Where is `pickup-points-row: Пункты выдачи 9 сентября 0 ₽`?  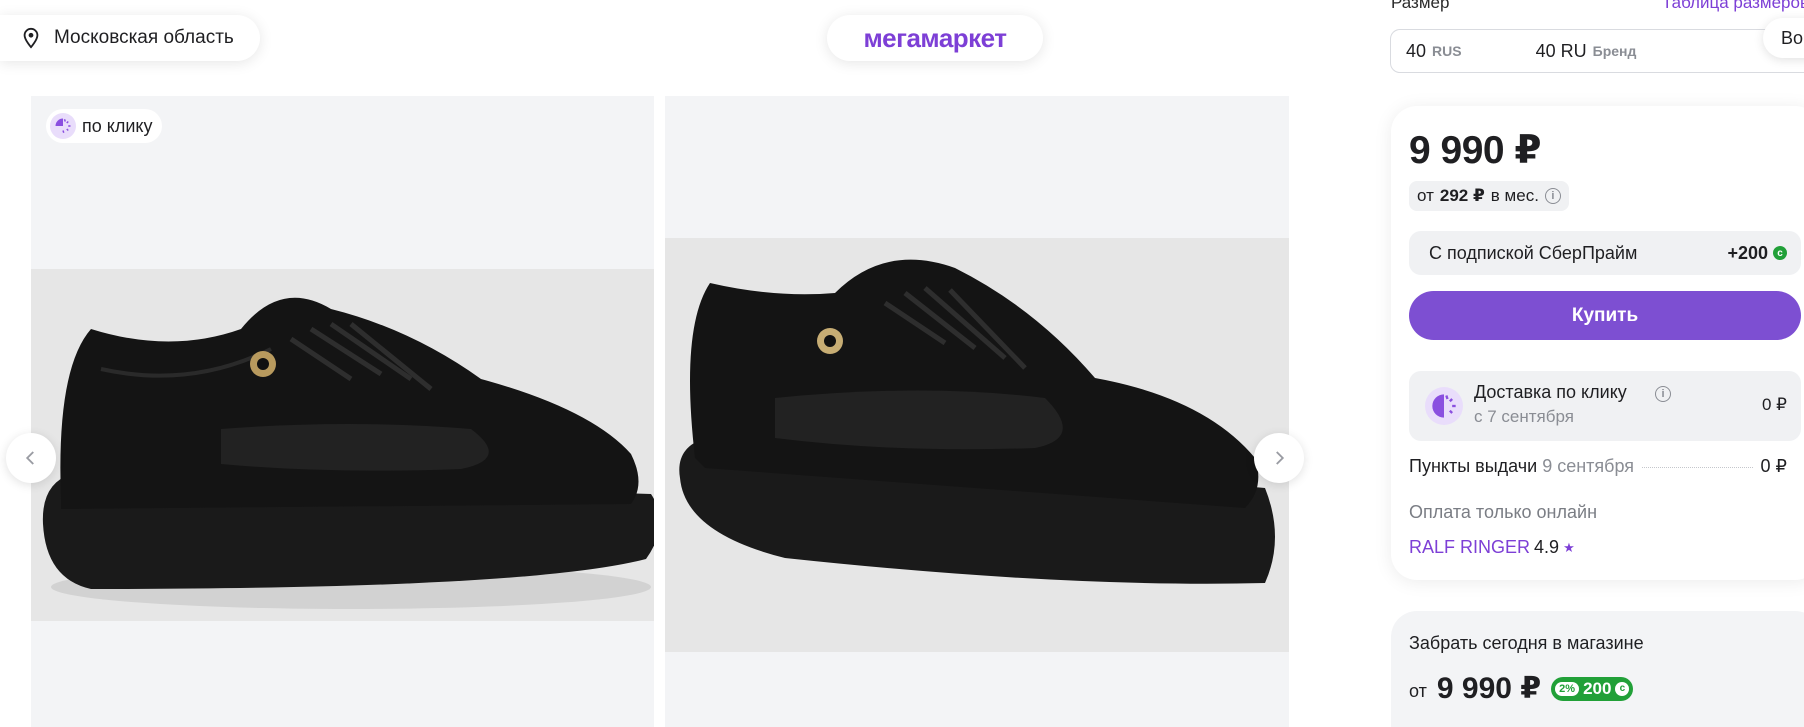
pickup-points-row: Пункты выдачи 9 сентября 0 ₽ is located at coordinates (1598, 466).